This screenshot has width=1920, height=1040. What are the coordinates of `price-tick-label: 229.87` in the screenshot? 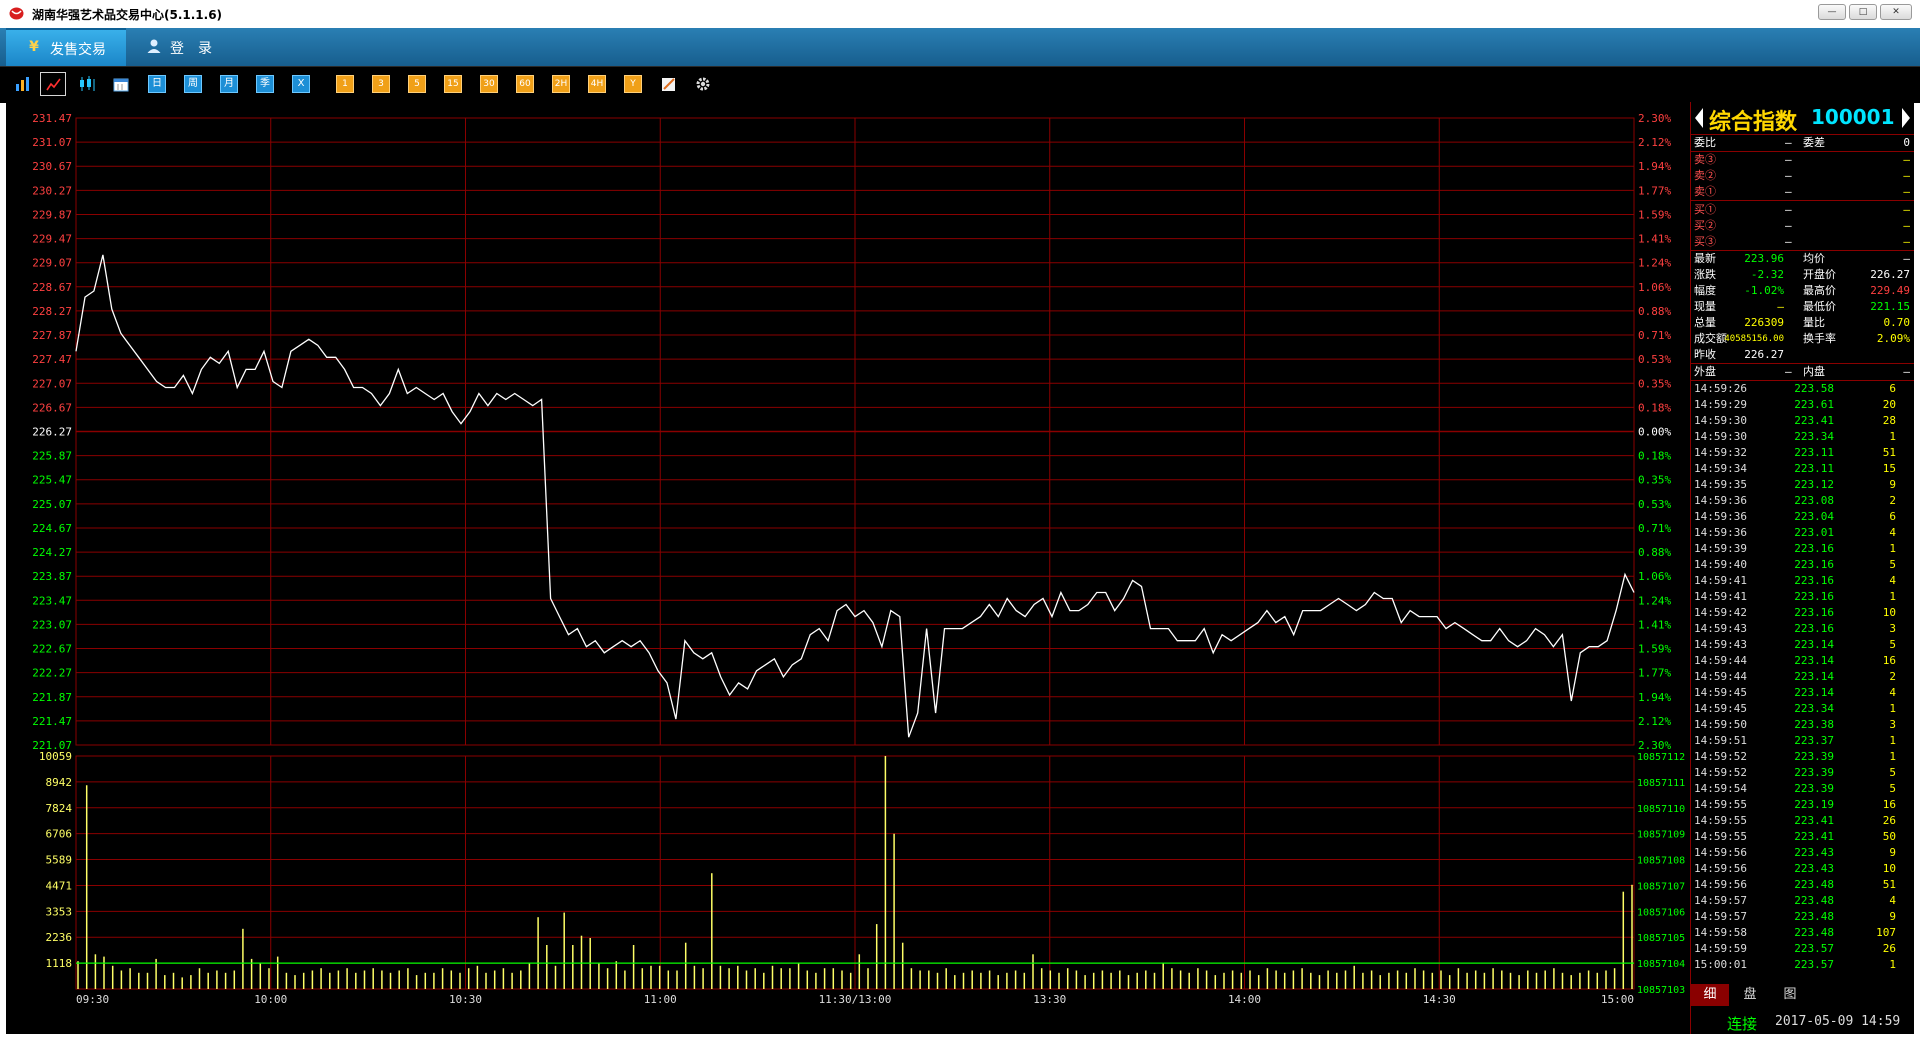 It's located at (52, 214).